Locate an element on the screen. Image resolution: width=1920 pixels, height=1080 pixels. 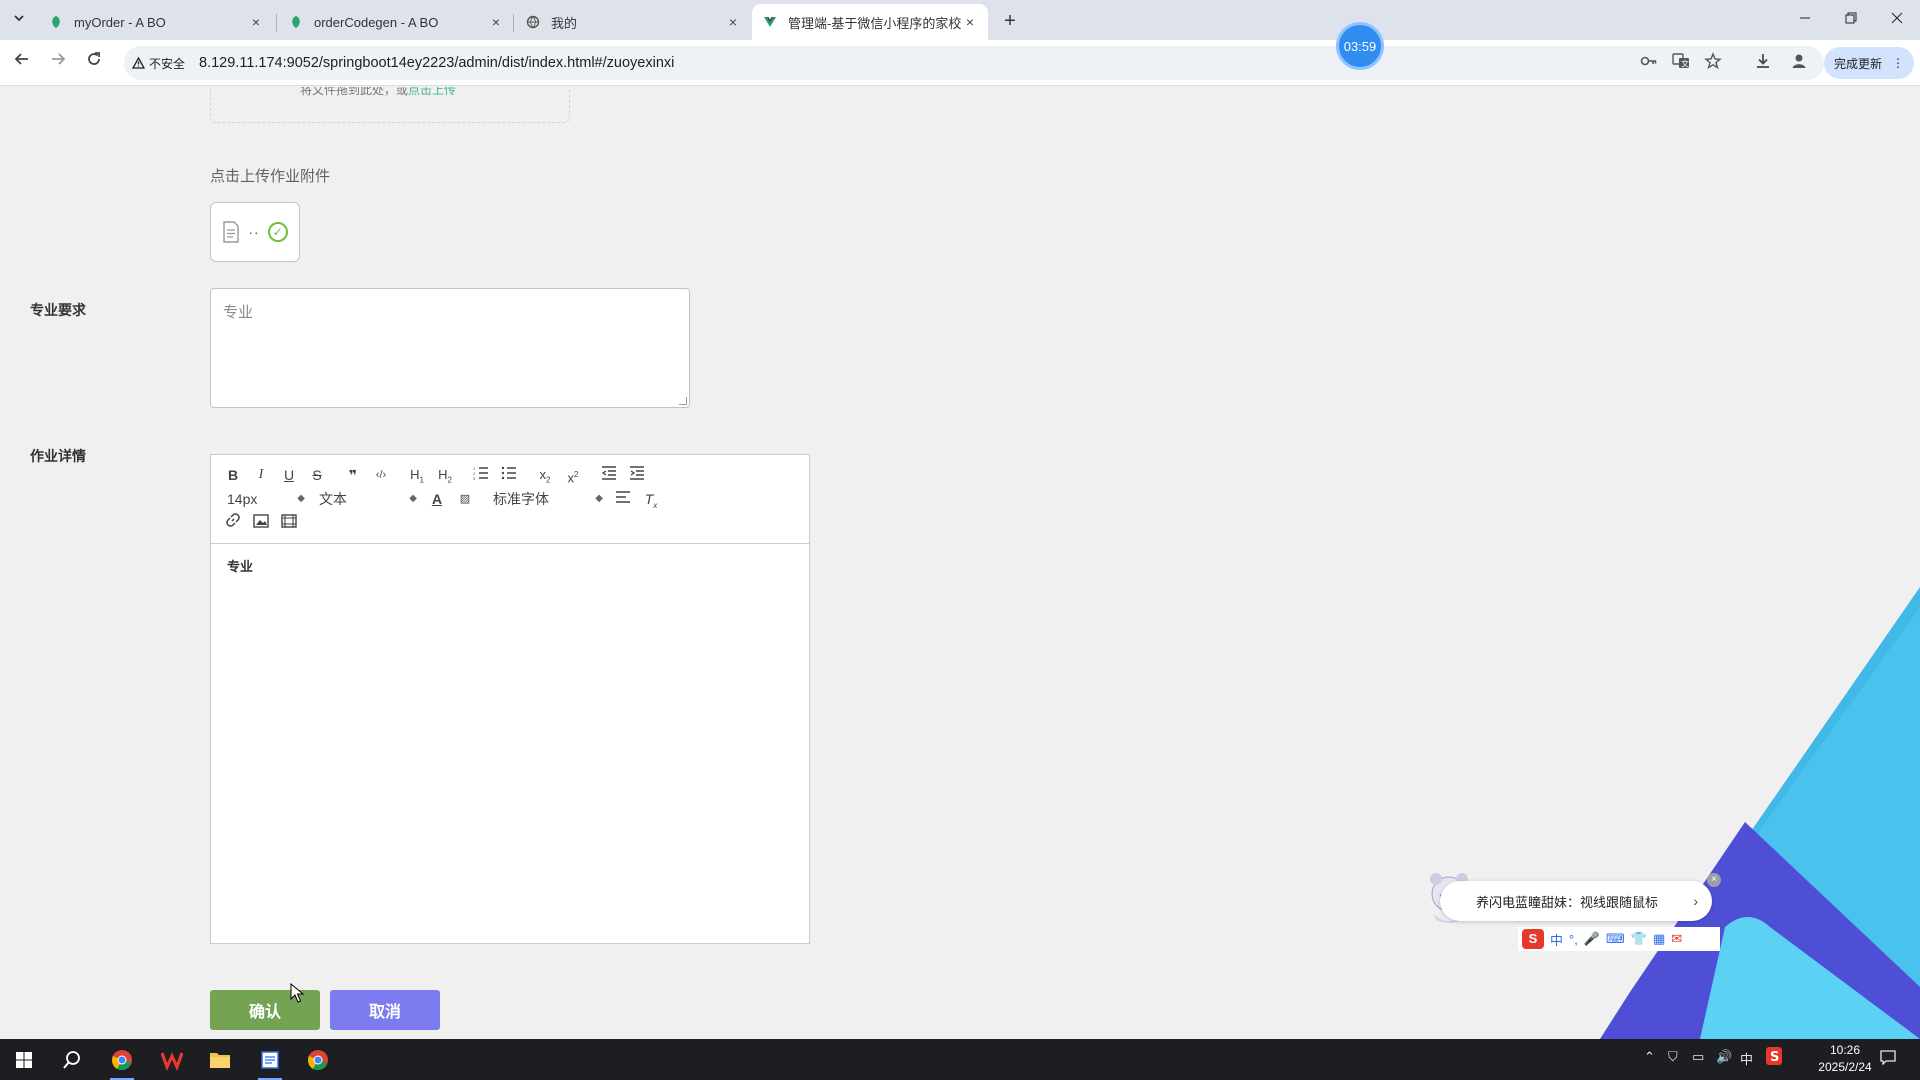
tray-network-icon: ▭ is located at coordinates (1698, 1057).